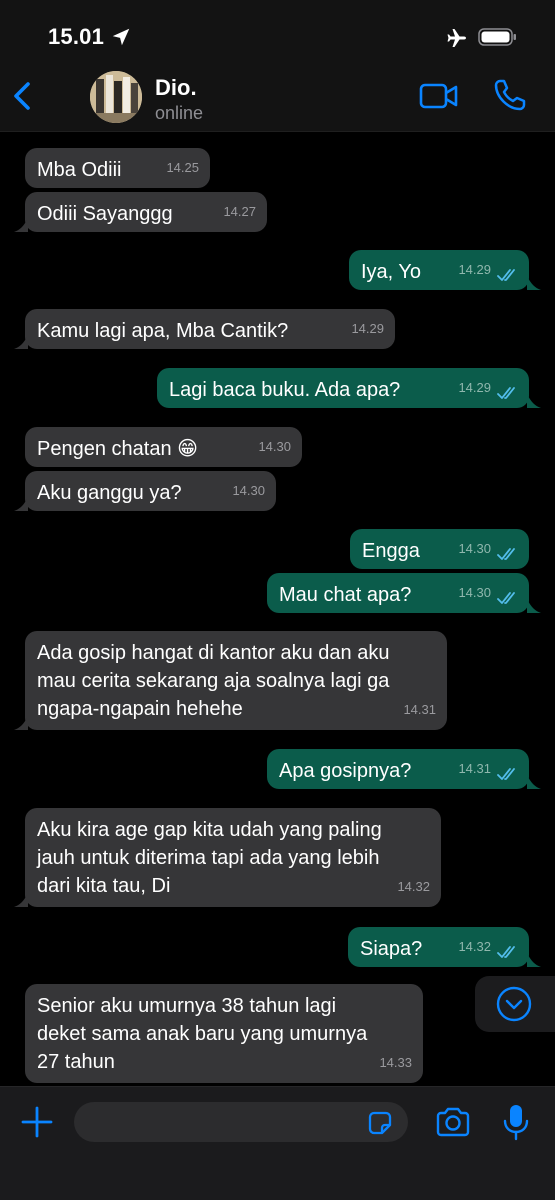 Image resolution: width=555 pixels, height=1200 pixels. Describe the element at coordinates (391, 949) in the screenshot. I see `message-text: Siapa?` at that location.